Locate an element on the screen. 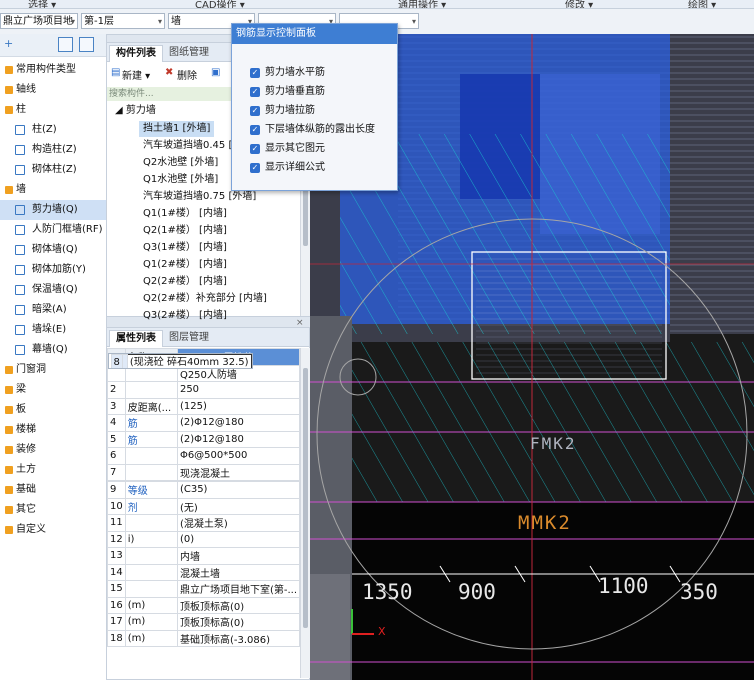  property-row: 10 剂 (无) is located at coordinates (204, 506).